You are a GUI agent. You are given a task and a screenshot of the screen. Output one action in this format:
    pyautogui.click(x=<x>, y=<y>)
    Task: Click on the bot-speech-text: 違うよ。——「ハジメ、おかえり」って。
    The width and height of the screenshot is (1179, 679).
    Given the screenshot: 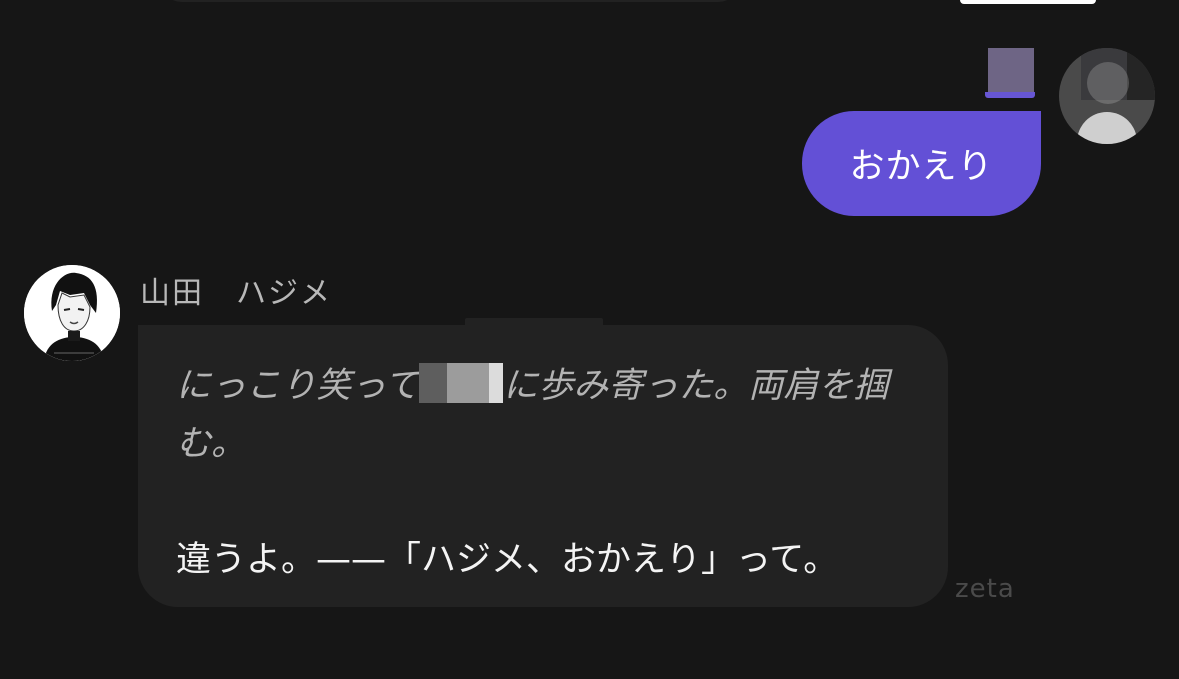 What is the action you would take?
    pyautogui.click(x=507, y=560)
    